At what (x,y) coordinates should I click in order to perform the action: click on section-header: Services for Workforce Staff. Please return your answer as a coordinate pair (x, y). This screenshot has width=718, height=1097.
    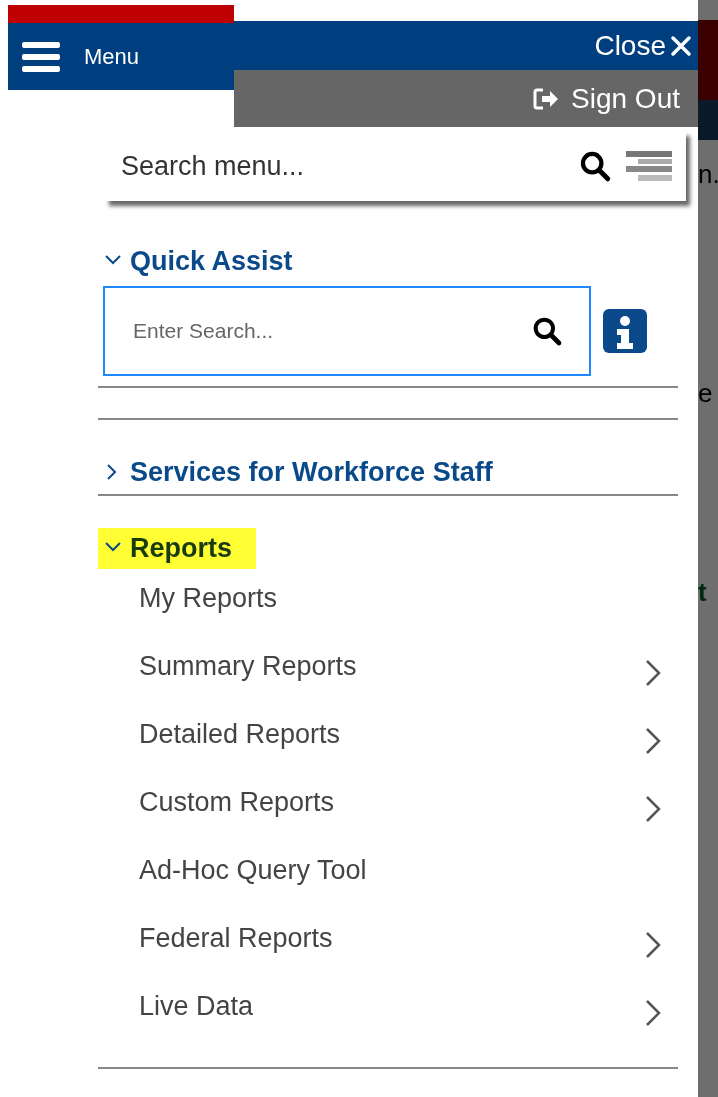
    Looking at the image, I should click on (297, 471).